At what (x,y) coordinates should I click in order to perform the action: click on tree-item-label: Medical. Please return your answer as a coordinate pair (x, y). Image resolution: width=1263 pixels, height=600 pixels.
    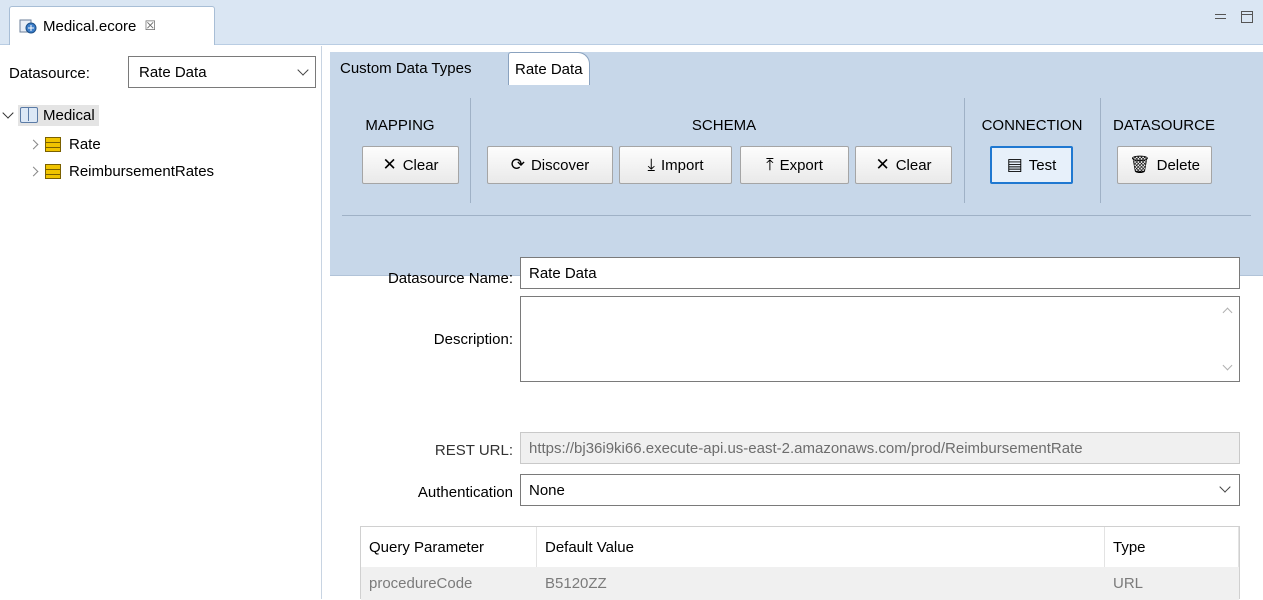
    Looking at the image, I should click on (69, 115).